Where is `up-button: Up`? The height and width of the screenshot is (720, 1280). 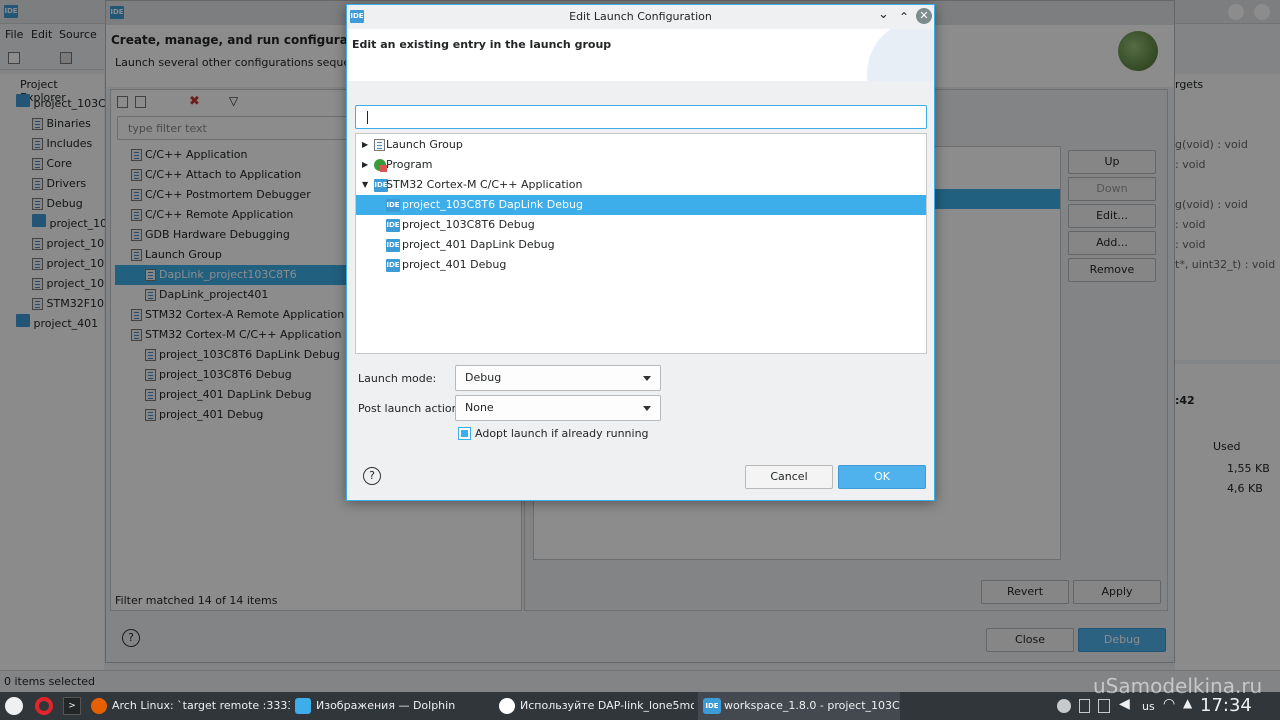
up-button: Up is located at coordinates (1112, 162).